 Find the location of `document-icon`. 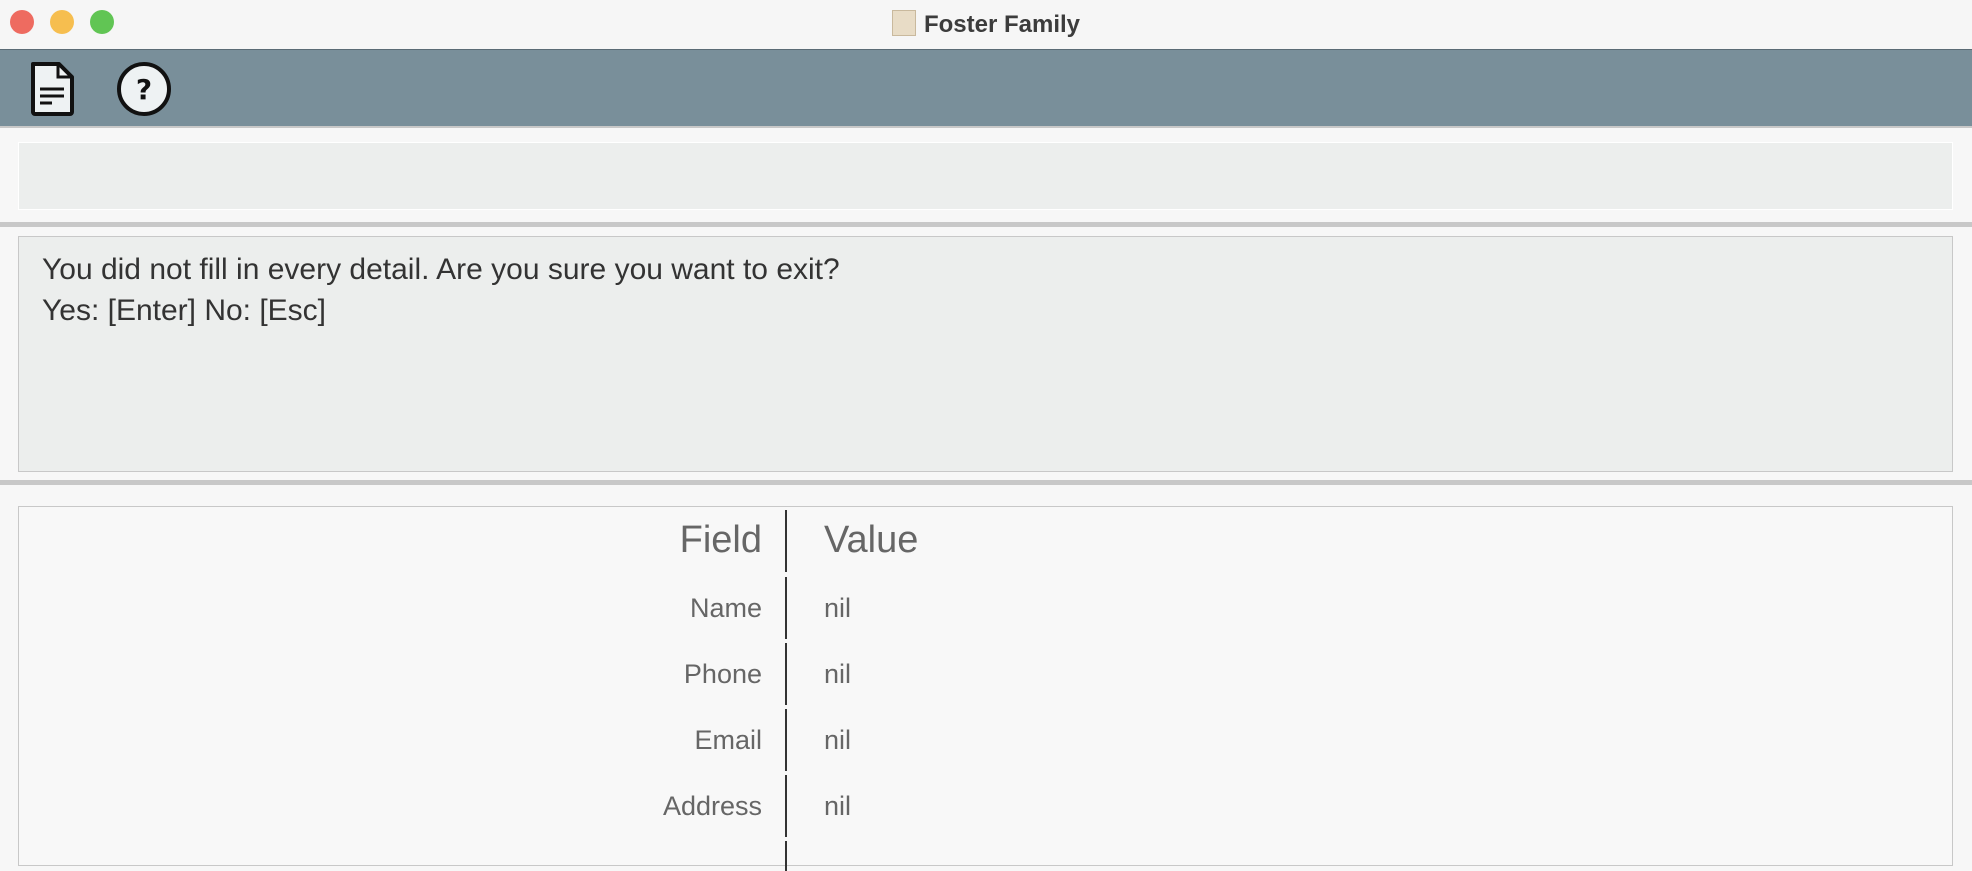

document-icon is located at coordinates (53, 91).